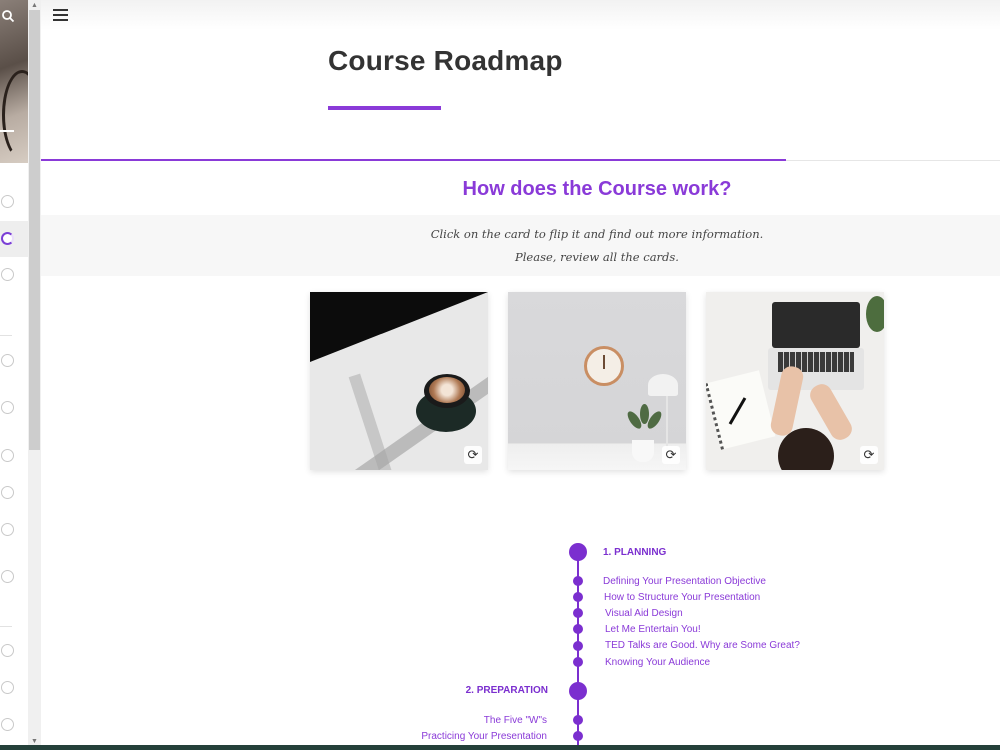  What do you see at coordinates (14, 81) in the screenshot?
I see `course-thumbnail-image` at bounding box center [14, 81].